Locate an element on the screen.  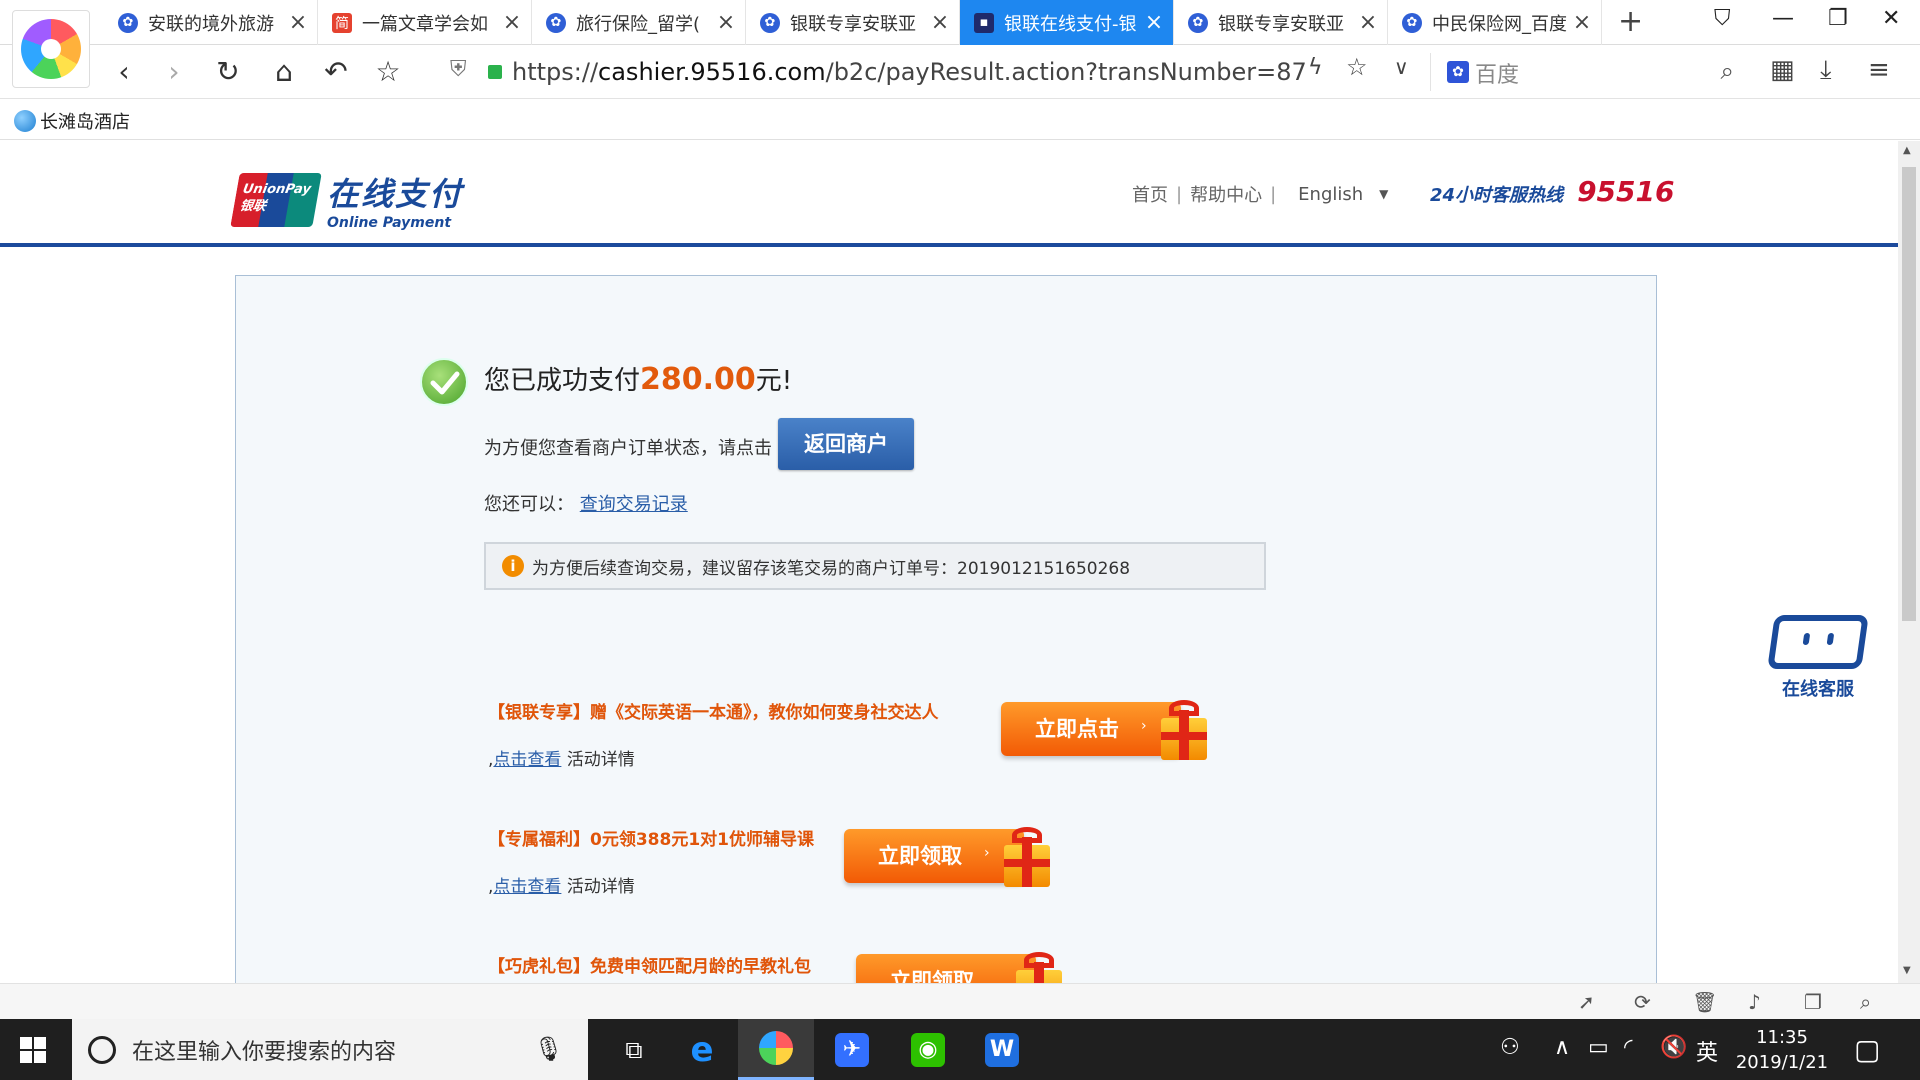
search-box: ✿ 百度 ⌕ is located at coordinates (1588, 72).